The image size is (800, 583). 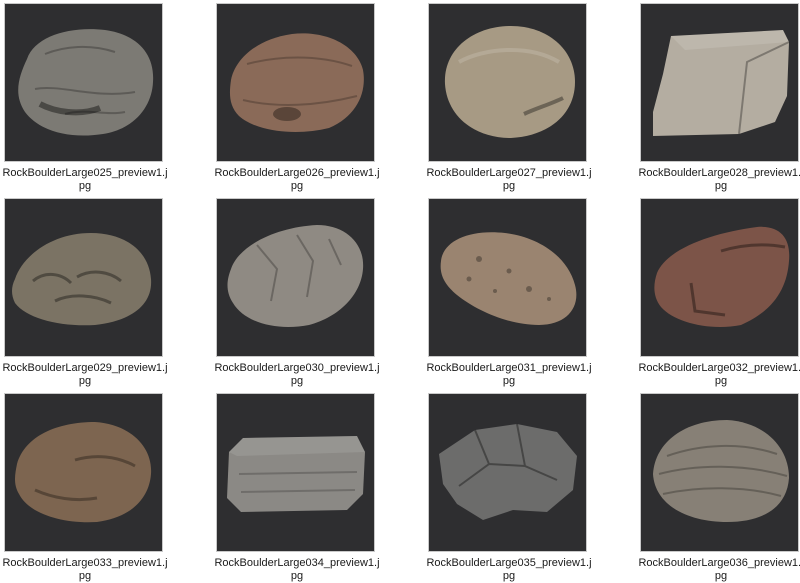 What do you see at coordinates (297, 569) in the screenshot?
I see `file-name: RockBoulderLarge034_preview1.jpg` at bounding box center [297, 569].